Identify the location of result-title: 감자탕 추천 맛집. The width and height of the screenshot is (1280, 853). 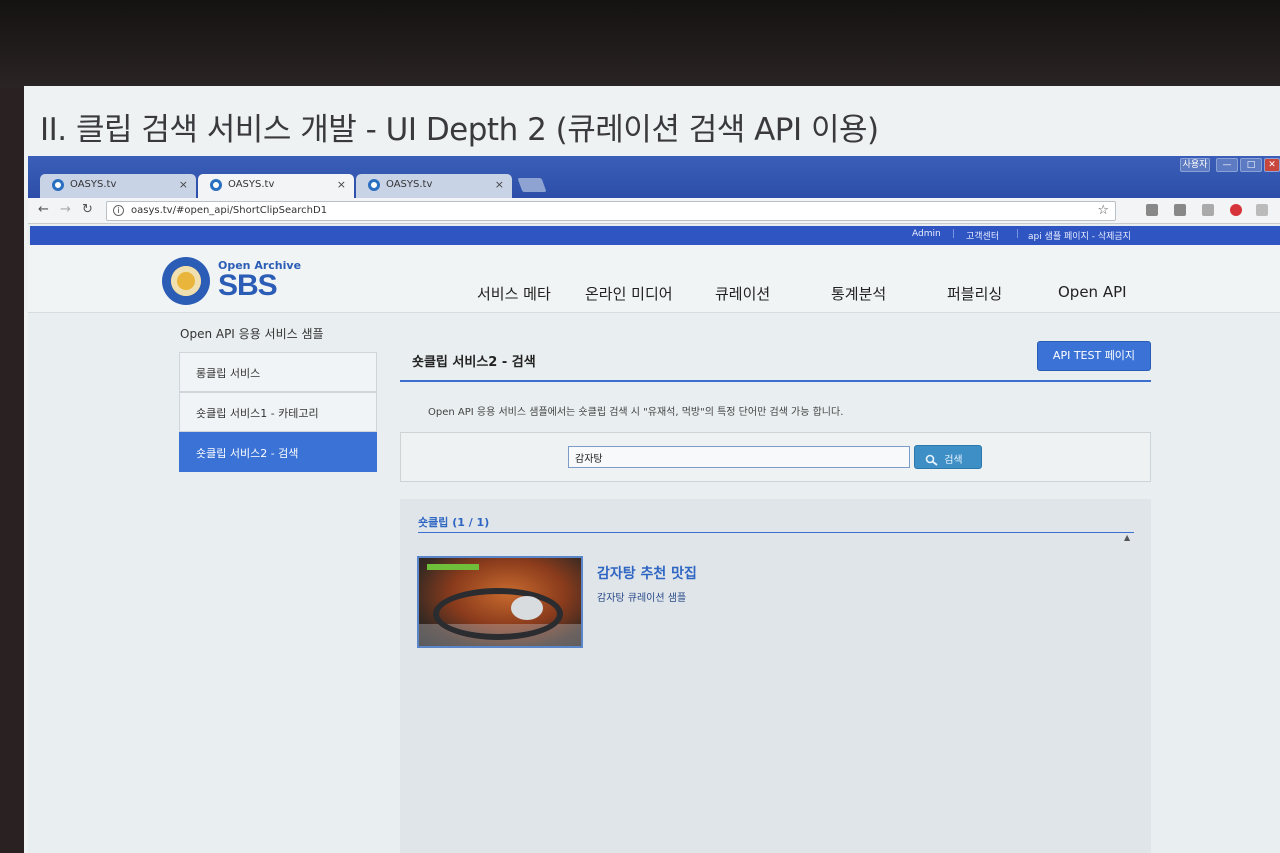
(647, 573).